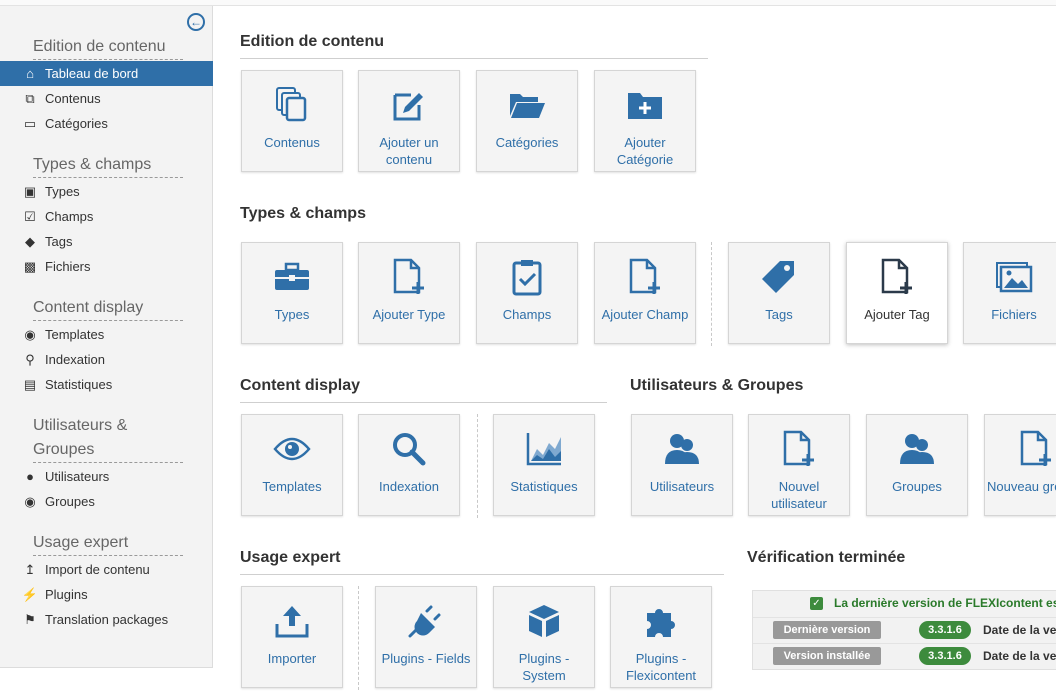 This screenshot has height=697, width=1056. Describe the element at coordinates (106, 191) in the screenshot. I see `sidebar-item-types: ▣ Types` at that location.